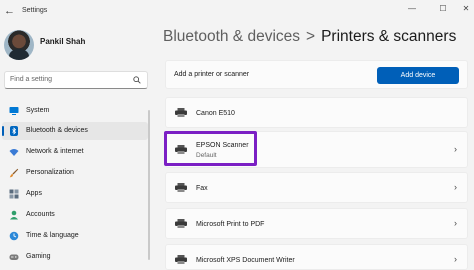  Describe the element at coordinates (38, 110) in the screenshot. I see `sidebar-item-label: System` at that location.